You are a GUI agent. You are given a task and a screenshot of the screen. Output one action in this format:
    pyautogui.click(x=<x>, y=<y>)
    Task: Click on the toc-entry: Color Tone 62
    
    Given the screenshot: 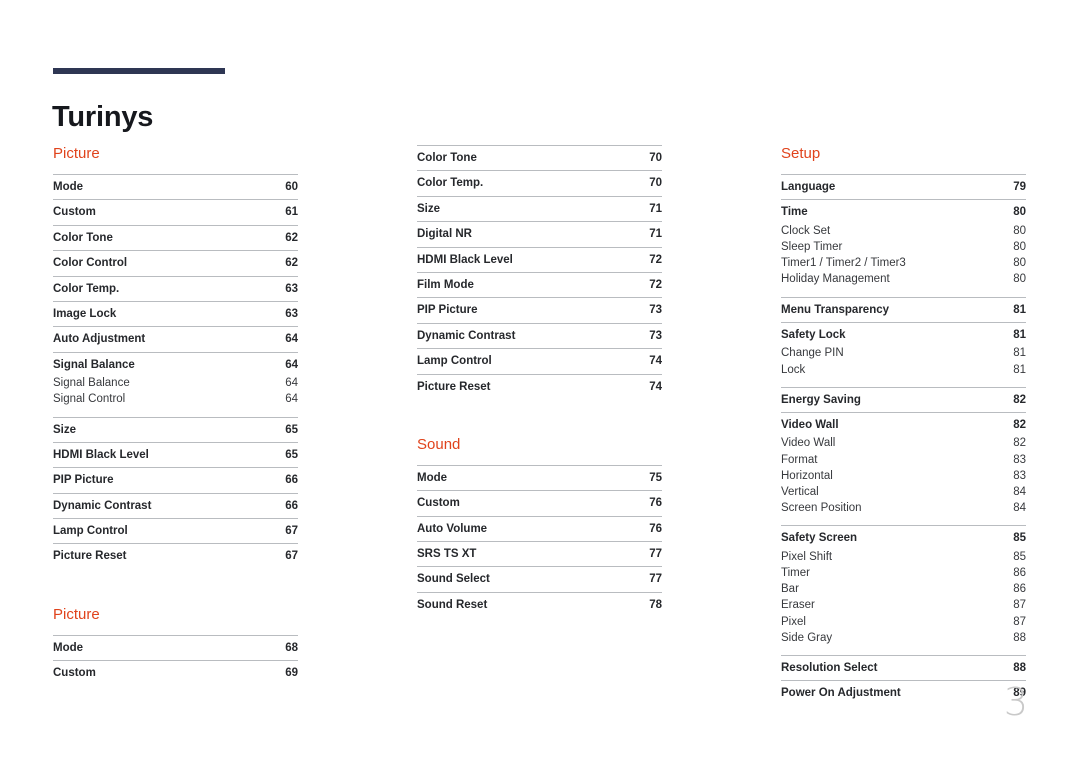 What is the action you would take?
    pyautogui.click(x=175, y=237)
    